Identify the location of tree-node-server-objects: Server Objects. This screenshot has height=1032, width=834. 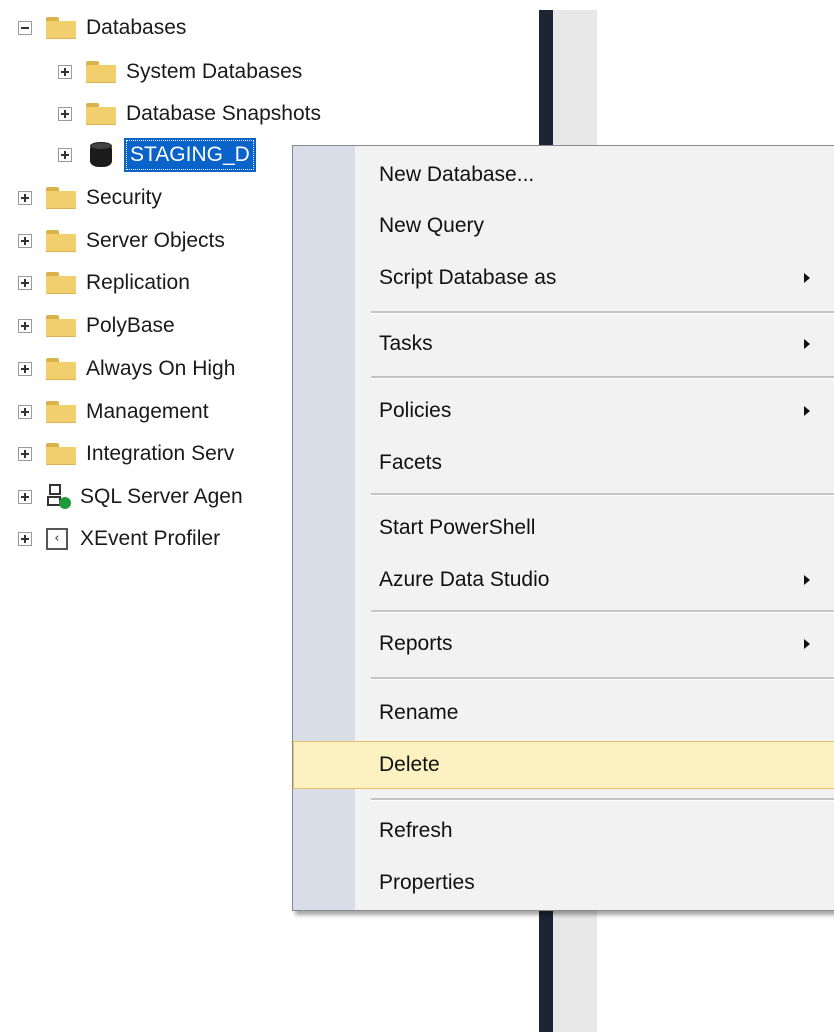
(121, 241).